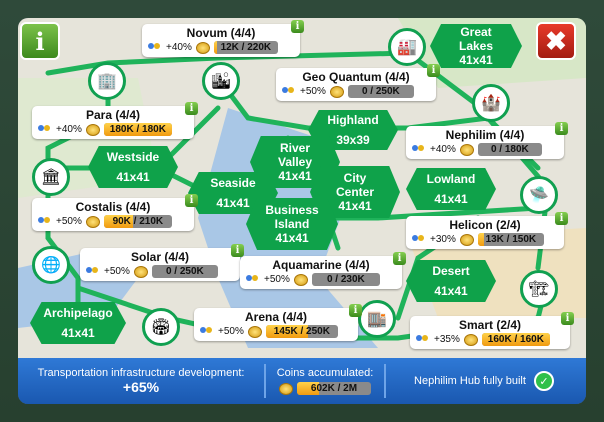 The image size is (604, 422). What do you see at coordinates (221, 81) in the screenshot?
I see `novum-building-icon: 🏙` at bounding box center [221, 81].